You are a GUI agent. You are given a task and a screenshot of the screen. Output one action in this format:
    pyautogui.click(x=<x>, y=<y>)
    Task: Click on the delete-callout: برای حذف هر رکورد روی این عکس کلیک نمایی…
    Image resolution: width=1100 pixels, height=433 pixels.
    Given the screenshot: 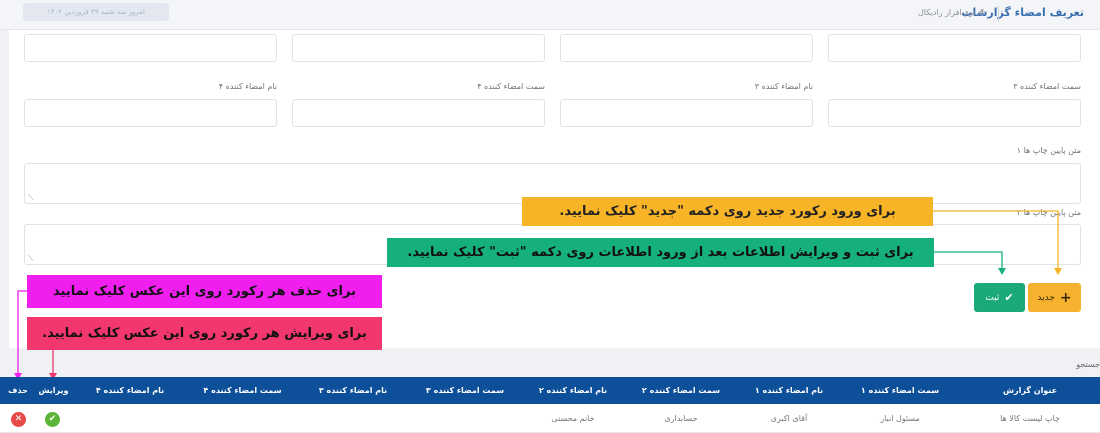 What is the action you would take?
    pyautogui.click(x=204, y=291)
    